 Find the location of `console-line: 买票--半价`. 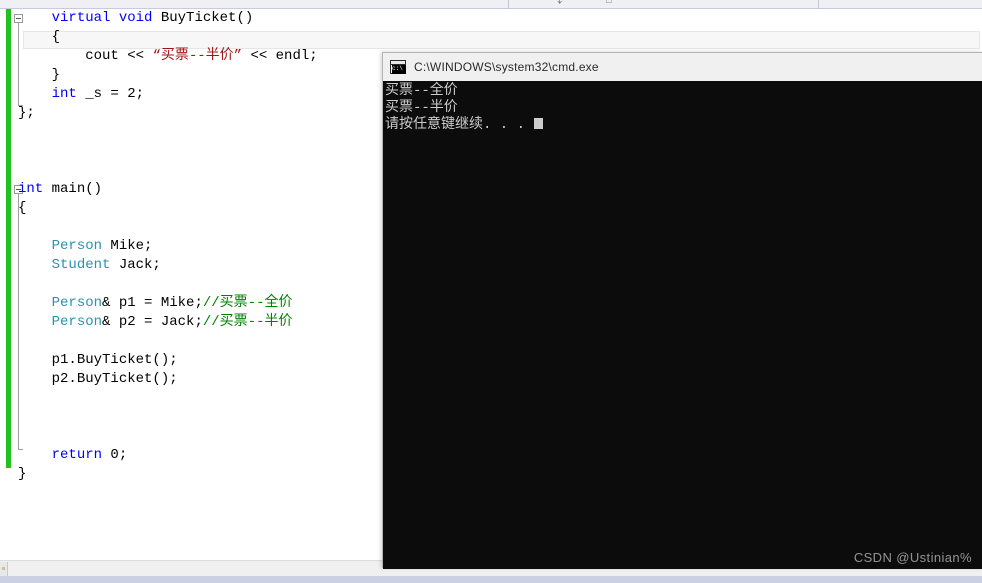

console-line: 买票--半价 is located at coordinates (421, 108).